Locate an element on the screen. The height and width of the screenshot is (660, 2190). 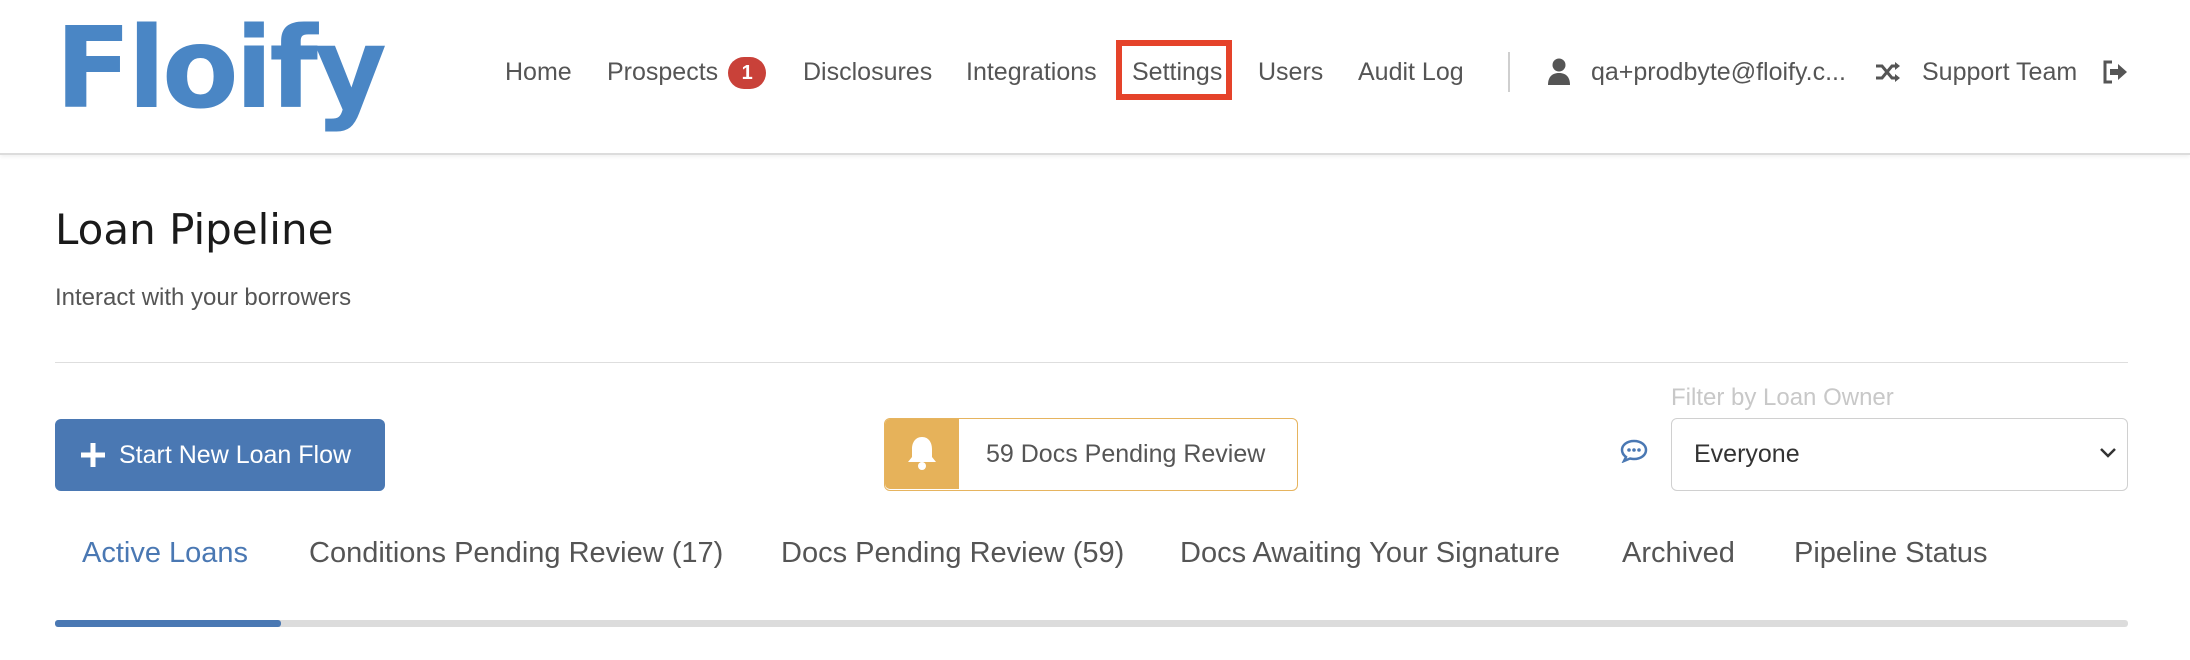
tab-active-loans: Active Loans is located at coordinates (165, 553).